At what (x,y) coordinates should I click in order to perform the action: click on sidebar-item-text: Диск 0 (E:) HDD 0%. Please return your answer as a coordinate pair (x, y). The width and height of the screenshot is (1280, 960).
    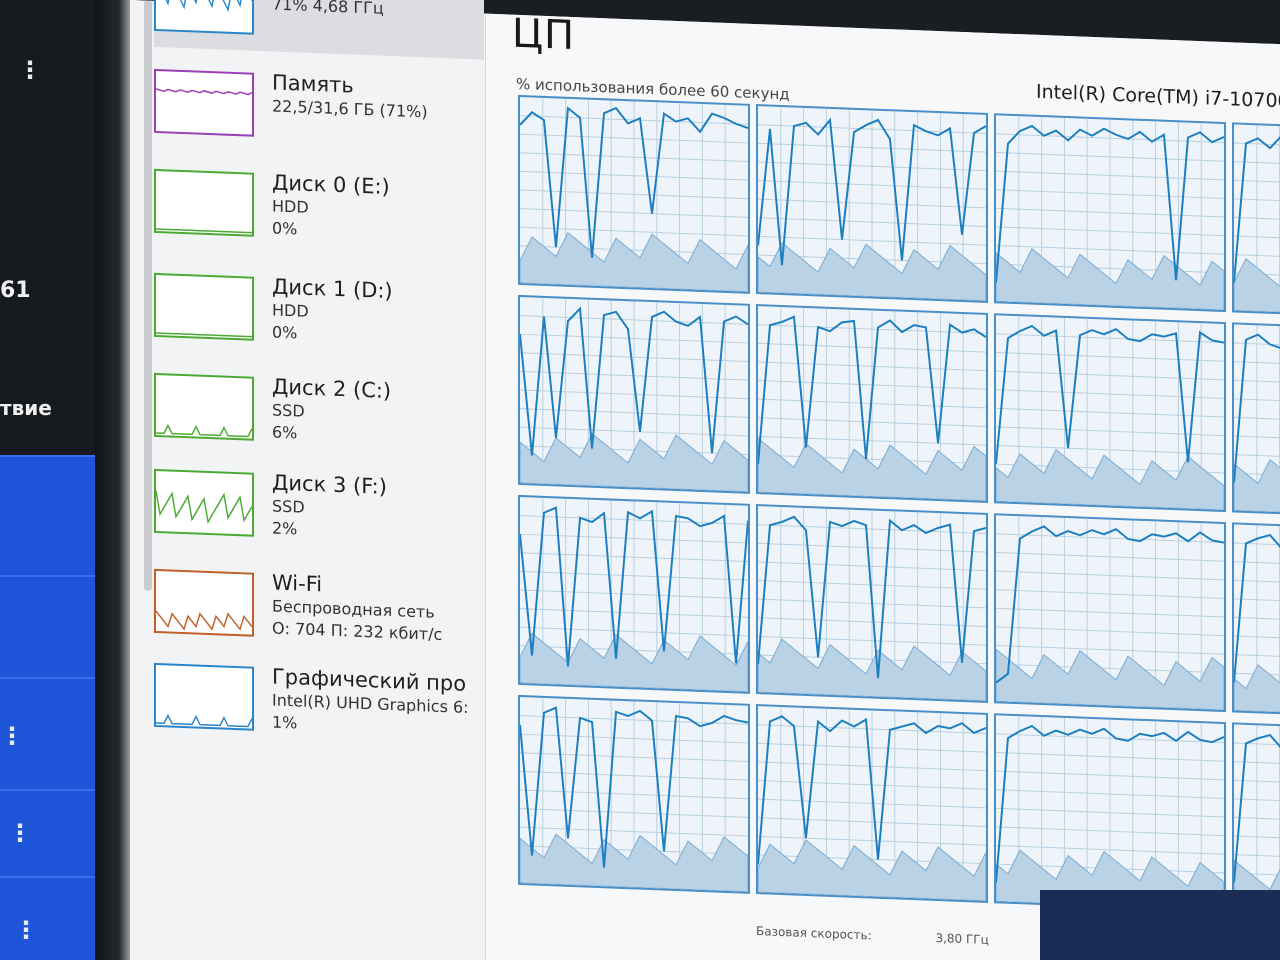
    Looking at the image, I should click on (331, 206).